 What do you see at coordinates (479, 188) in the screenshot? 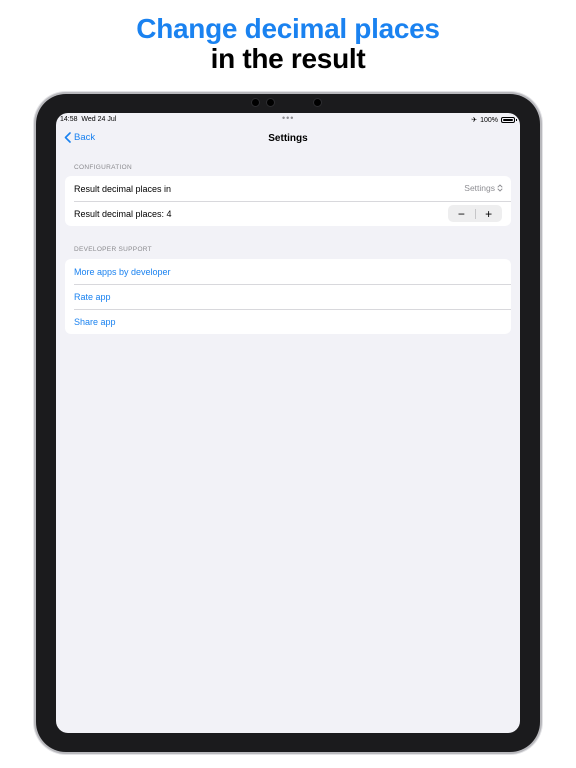
I see `picker-value: Settings` at bounding box center [479, 188].